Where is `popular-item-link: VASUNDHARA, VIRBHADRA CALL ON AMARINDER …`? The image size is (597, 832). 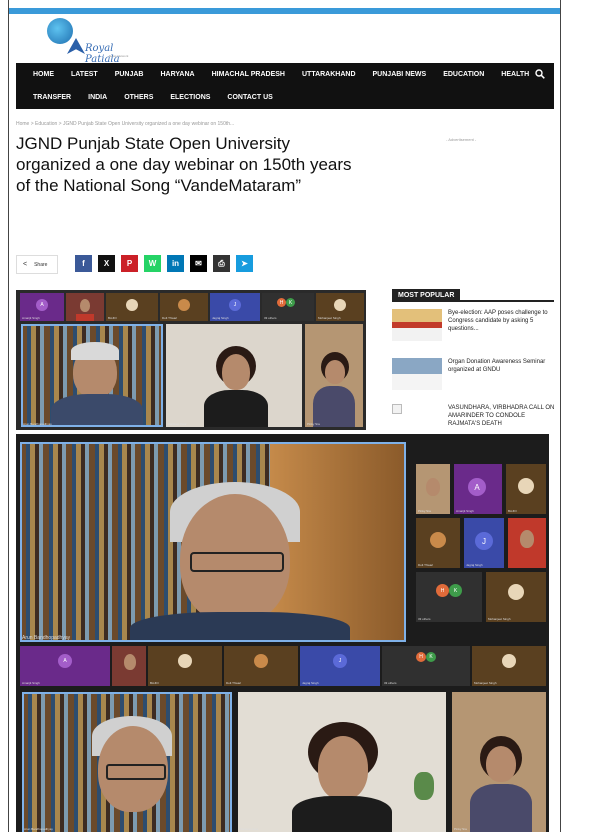 popular-item-link: VASUNDHARA, VIRBHADRA CALL ON AMARINDER … is located at coordinates (502, 416).